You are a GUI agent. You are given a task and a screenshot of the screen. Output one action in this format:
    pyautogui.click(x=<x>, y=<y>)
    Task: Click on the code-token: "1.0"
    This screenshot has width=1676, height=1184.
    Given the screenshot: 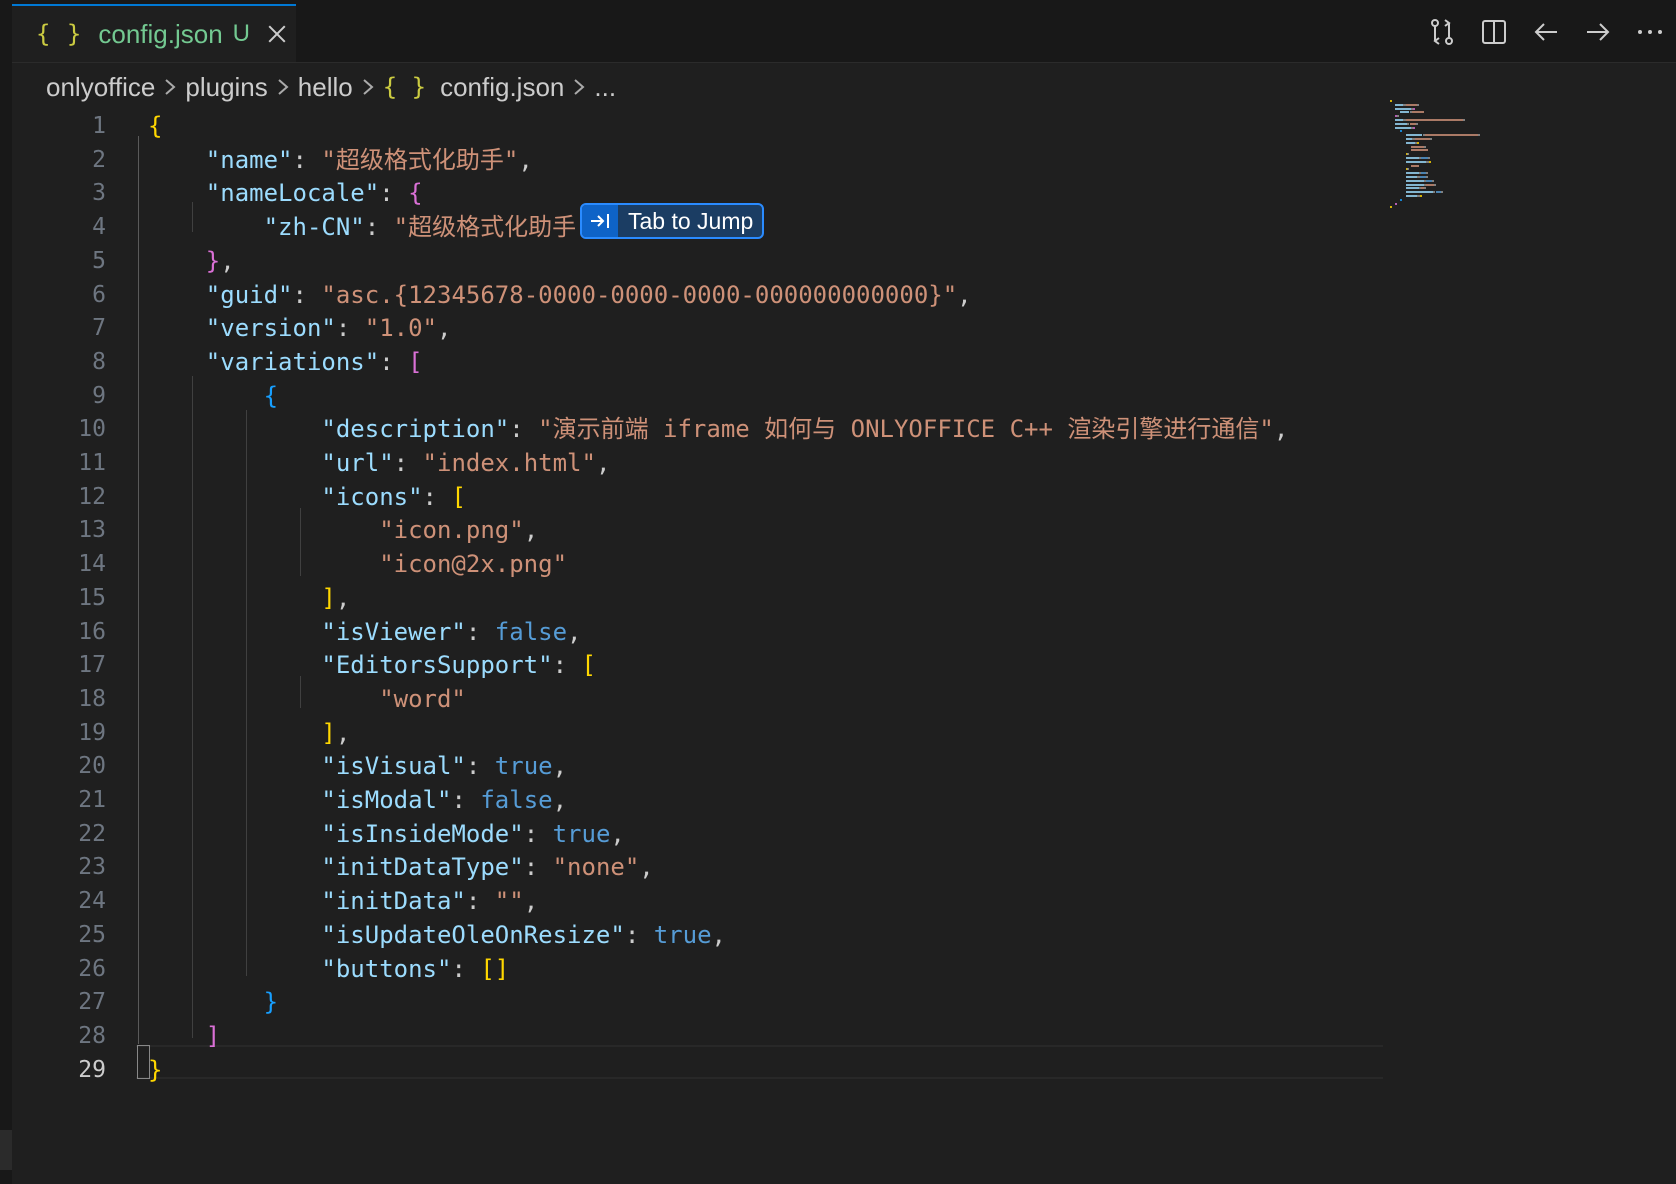 What is the action you would take?
    pyautogui.click(x=400, y=328)
    